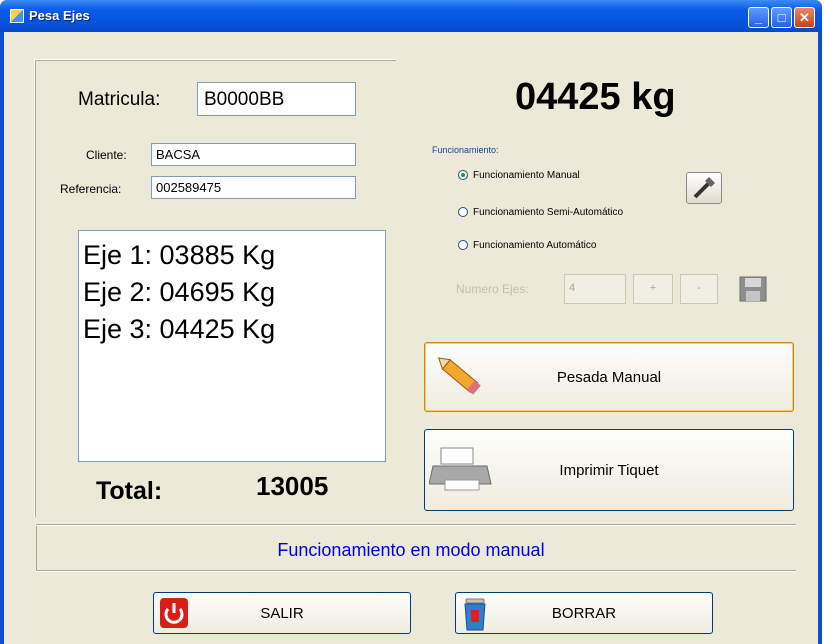  Describe the element at coordinates (411, 16) in the screenshot. I see `title-bar: Pesa Ejes _ □ ✕` at that location.